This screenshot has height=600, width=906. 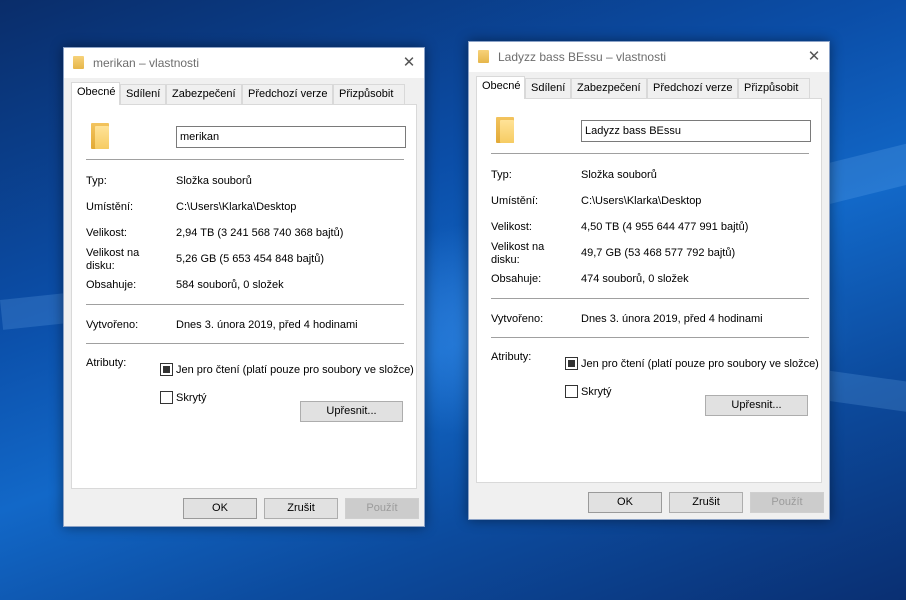 What do you see at coordinates (582, 57) in the screenshot?
I see `window-title: Ladyzz bass BEssu – vlastnosti` at bounding box center [582, 57].